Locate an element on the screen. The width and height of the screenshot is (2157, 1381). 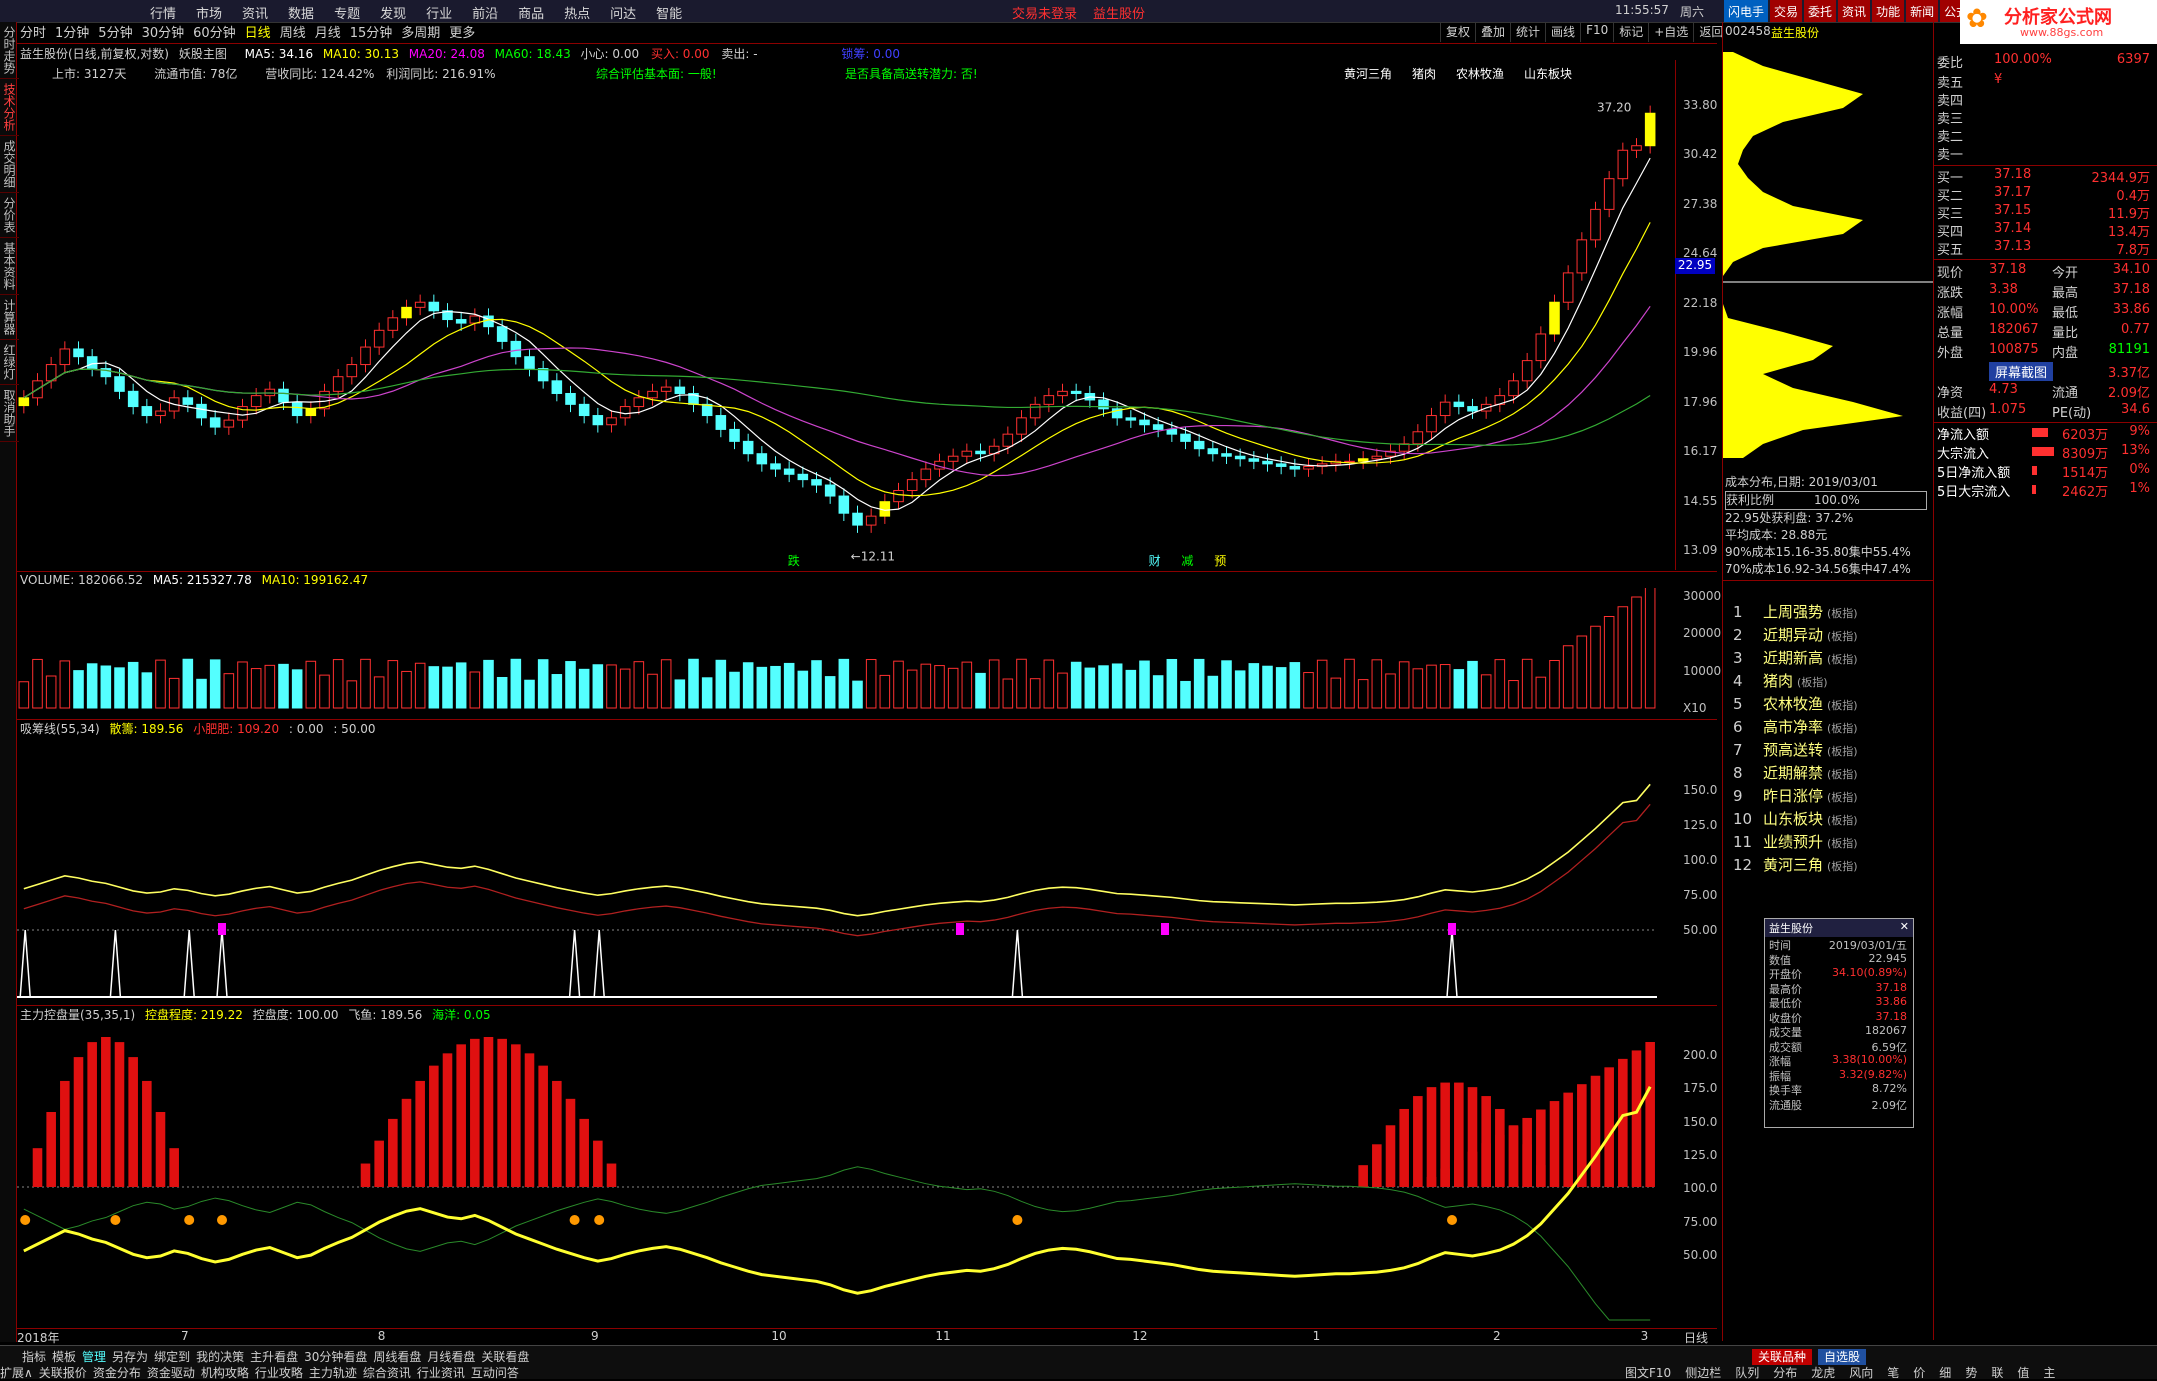
period-tab: 1分钟 is located at coordinates (72, 33).